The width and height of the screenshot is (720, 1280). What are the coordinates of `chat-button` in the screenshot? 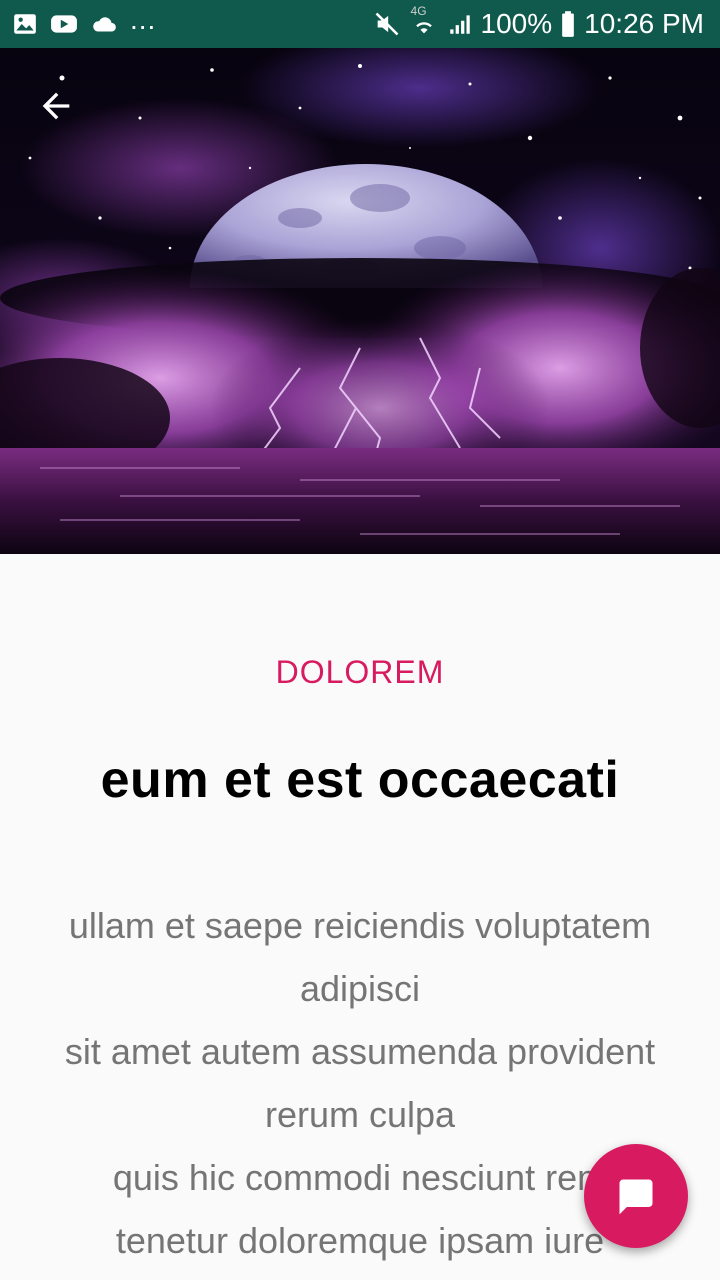 It's located at (636, 1196).